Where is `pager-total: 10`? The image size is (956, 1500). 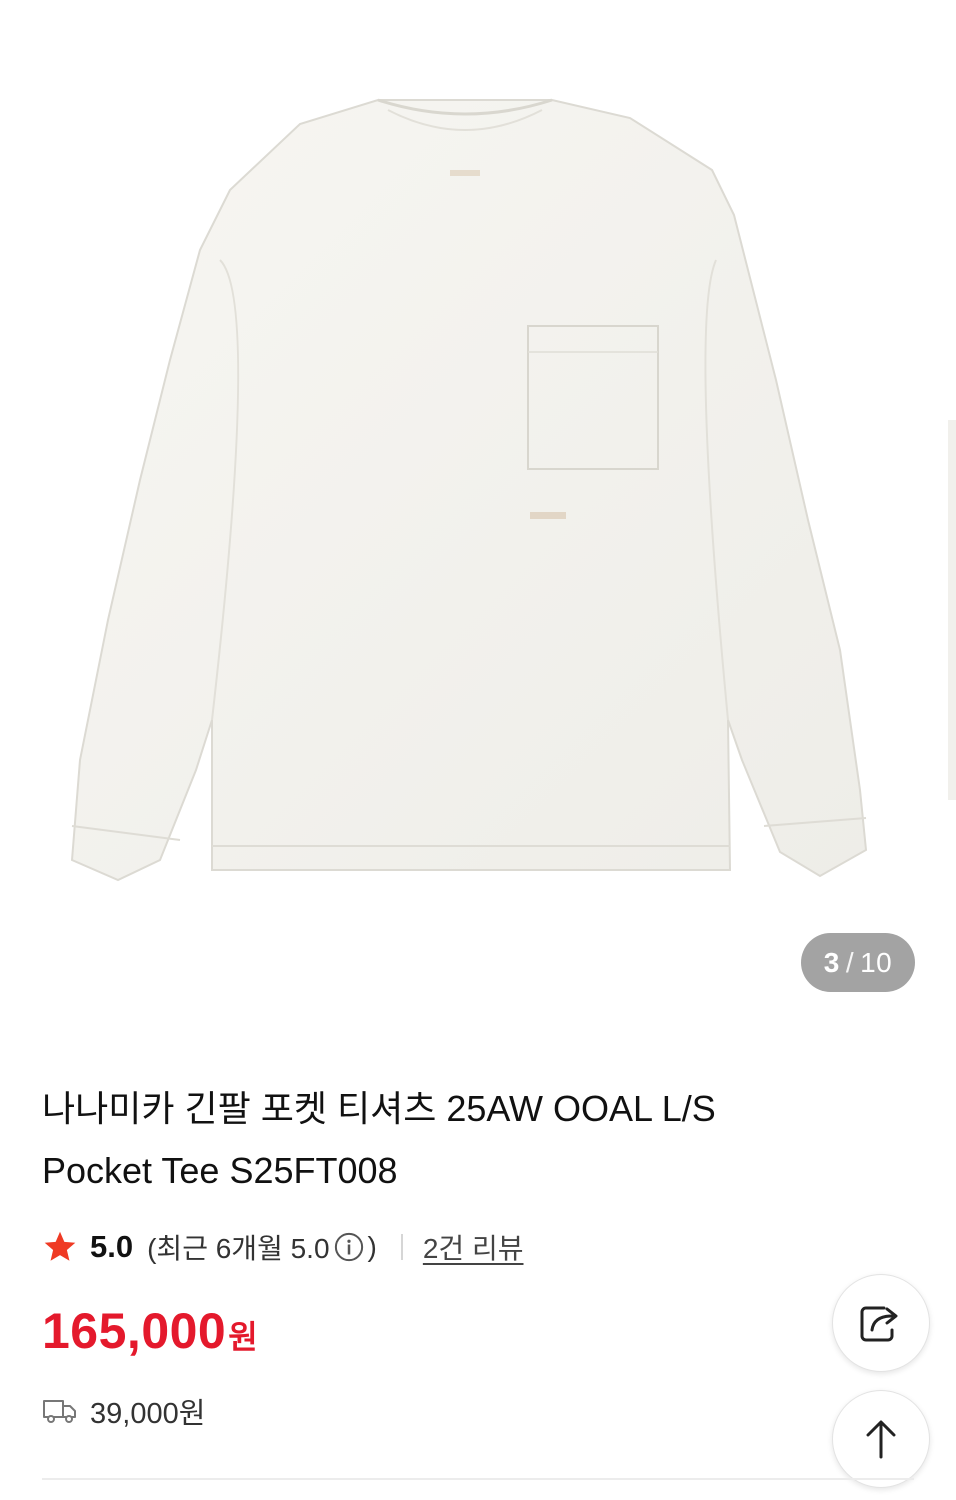 pager-total: 10 is located at coordinates (876, 962).